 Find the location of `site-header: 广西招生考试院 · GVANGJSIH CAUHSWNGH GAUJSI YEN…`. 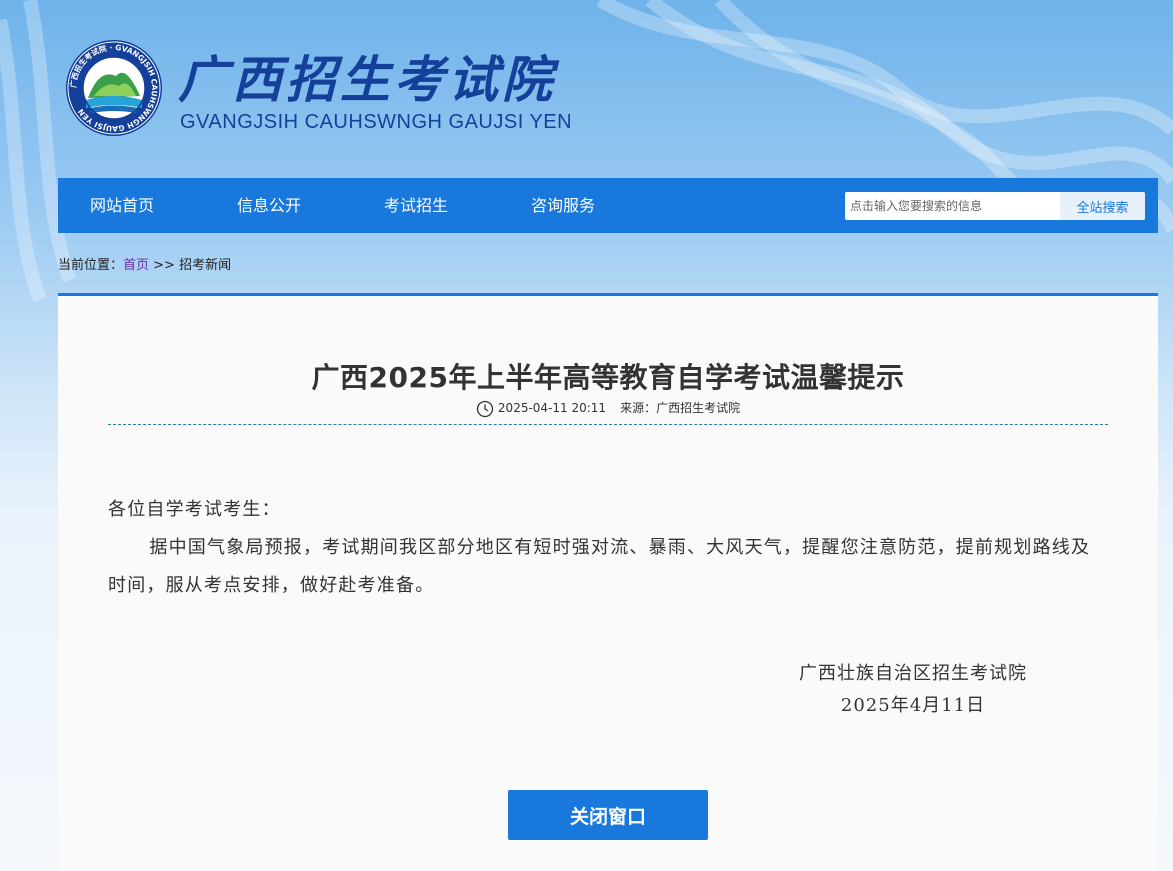

site-header: 广西招生考试院 · GVANGJSIH CAUHSWNGH GAUJSI YEN… is located at coordinates (408, 90).